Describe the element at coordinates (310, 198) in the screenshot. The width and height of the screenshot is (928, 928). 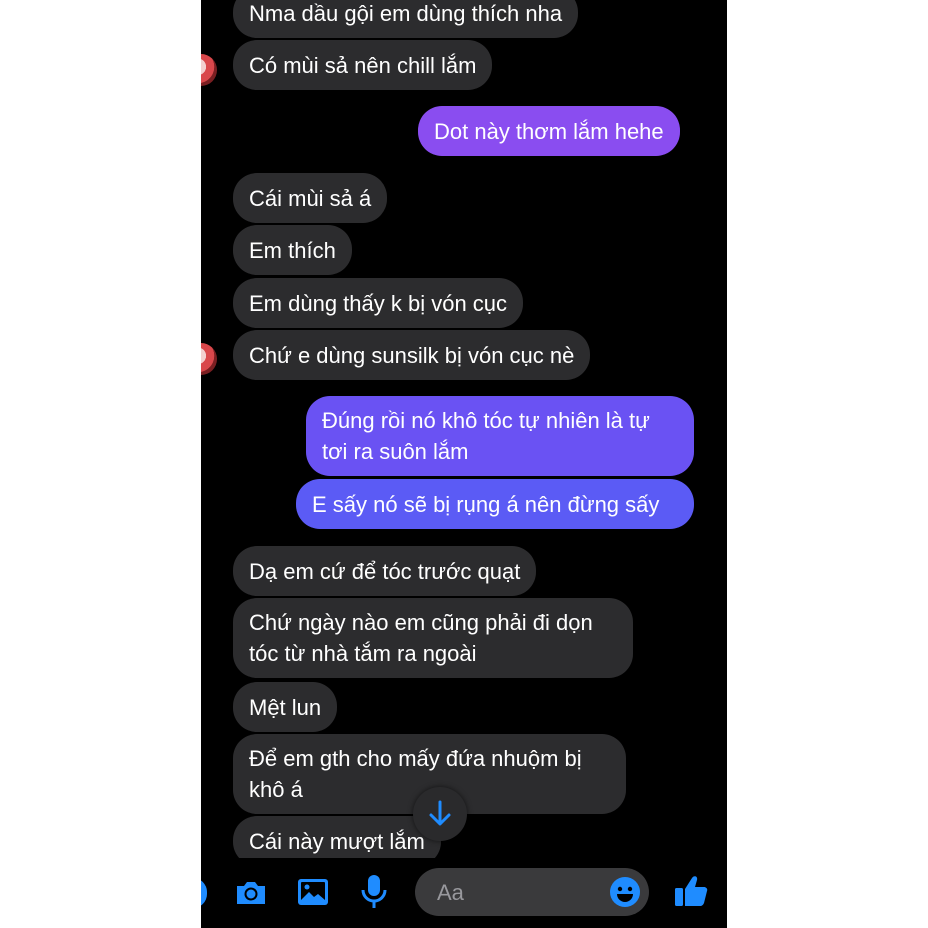
I see `message-bubble-incoming: Cái mùi sả á` at that location.